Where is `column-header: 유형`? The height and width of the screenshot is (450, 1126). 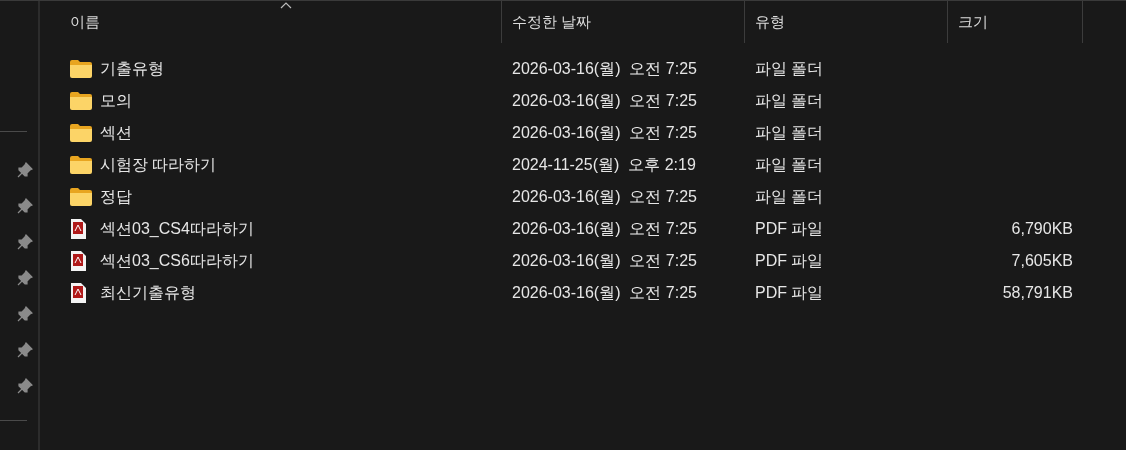 column-header: 유형 is located at coordinates (846, 22).